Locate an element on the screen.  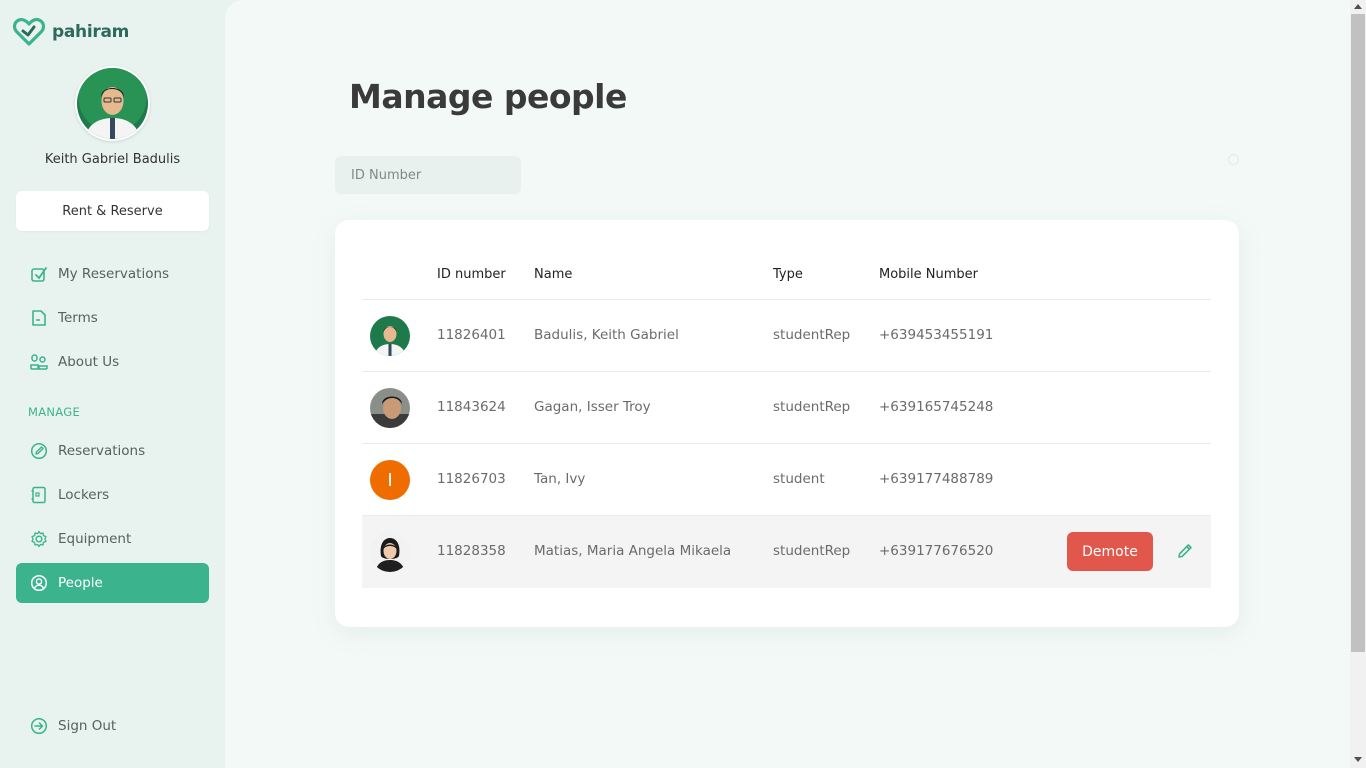
cell-id: 11843624 is located at coordinates (471, 407).